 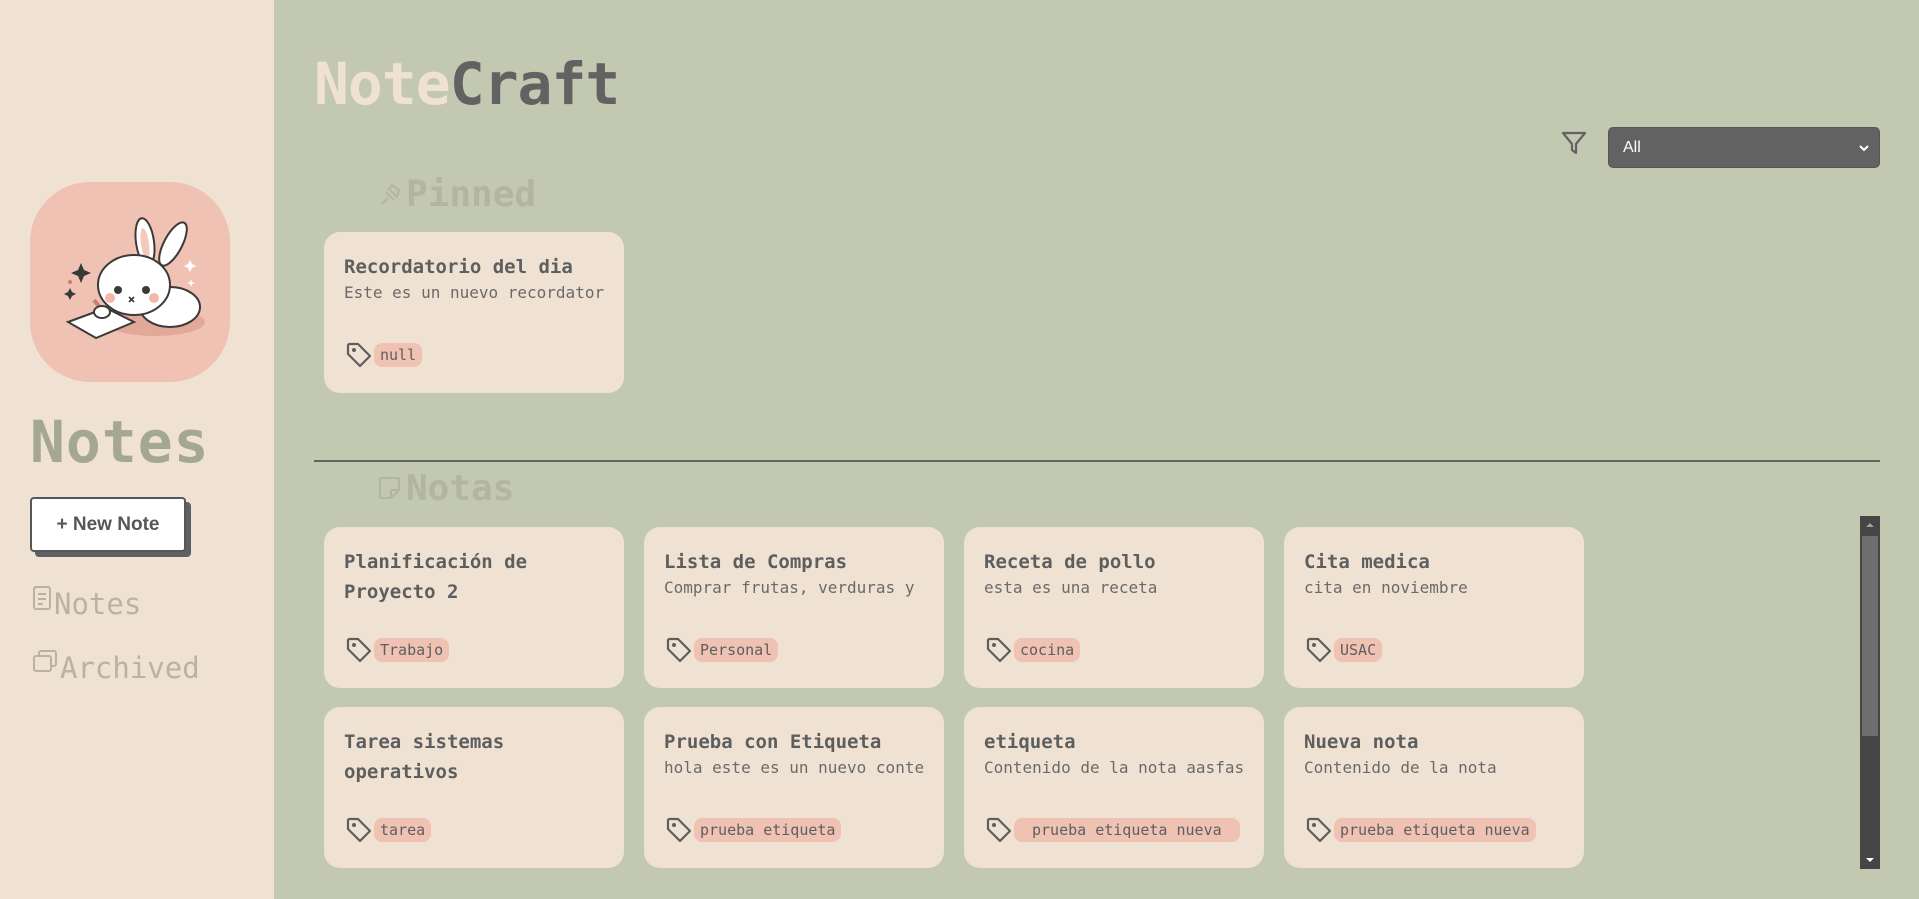 I want to click on nav-item-label: Notes, so click(x=98, y=604).